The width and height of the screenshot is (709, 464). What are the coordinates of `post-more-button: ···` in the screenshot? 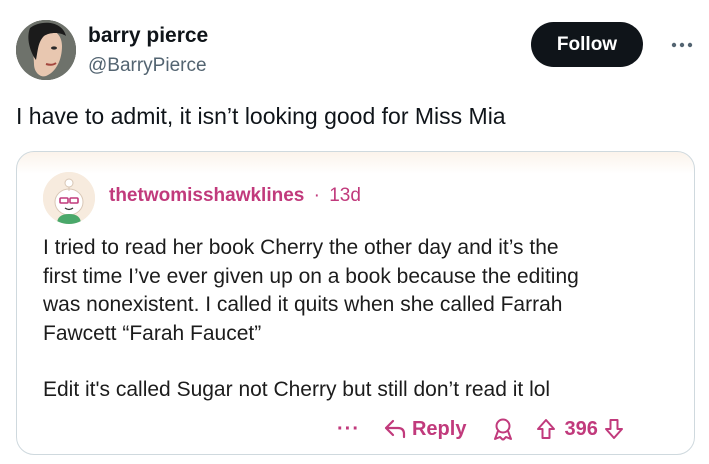 It's located at (348, 429).